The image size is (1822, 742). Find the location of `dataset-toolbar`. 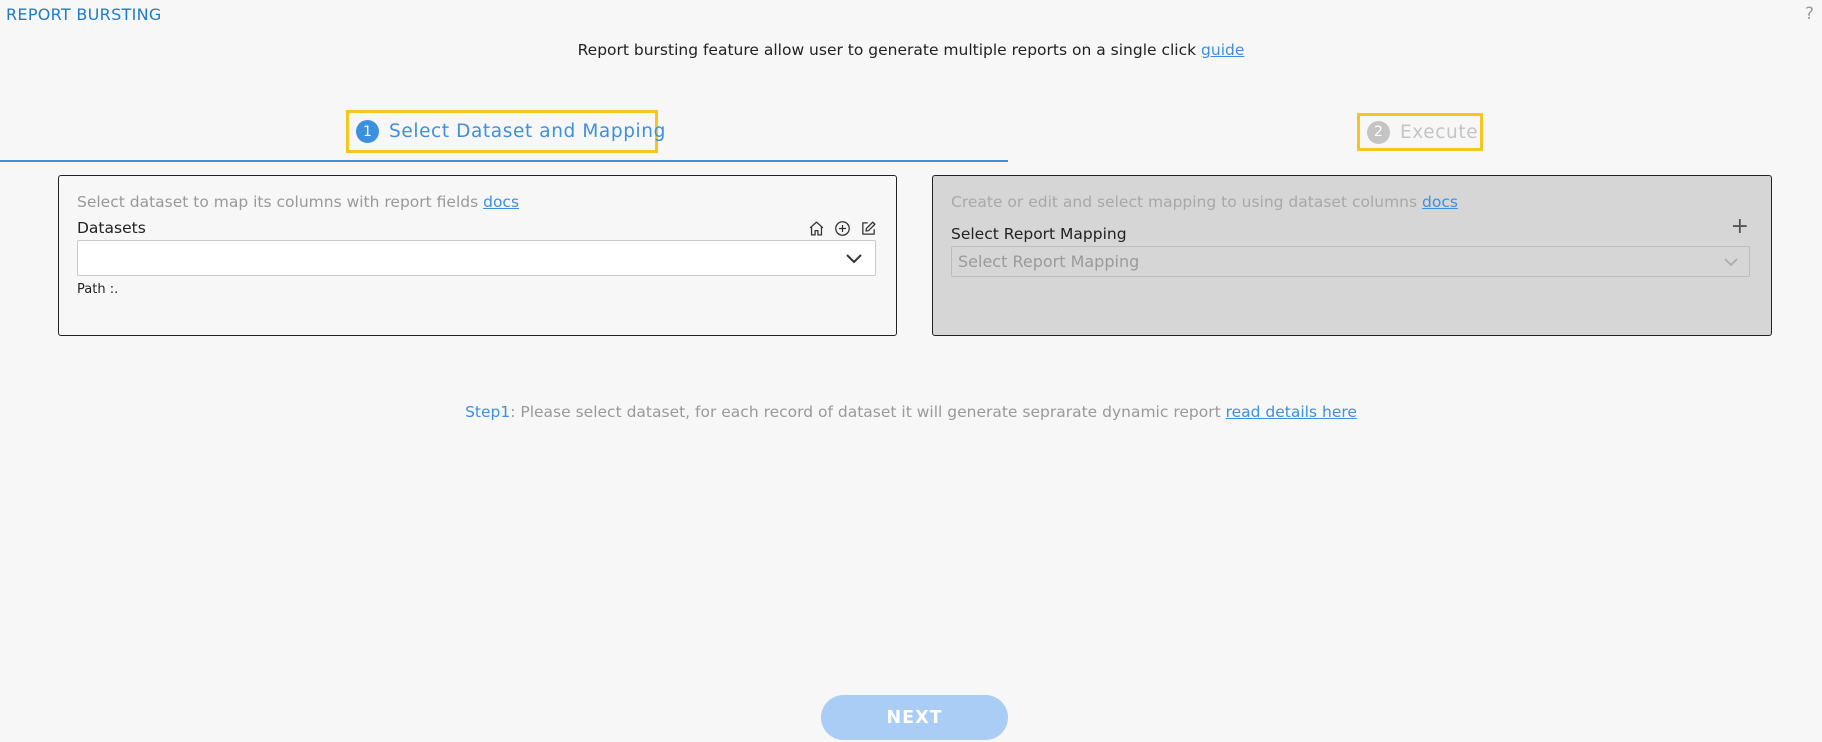

dataset-toolbar is located at coordinates (842, 228).